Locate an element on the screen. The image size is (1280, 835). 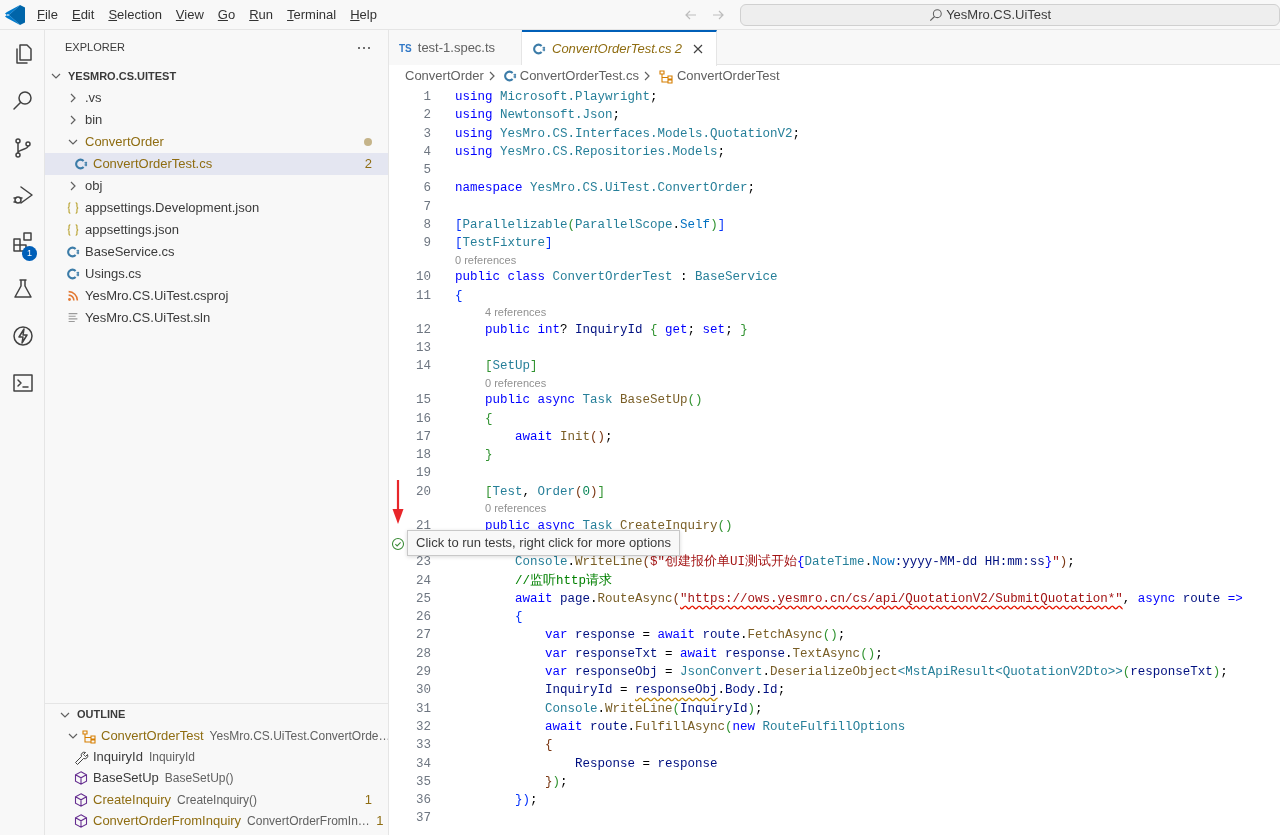
line-number: 34 is located at coordinates (423, 764).